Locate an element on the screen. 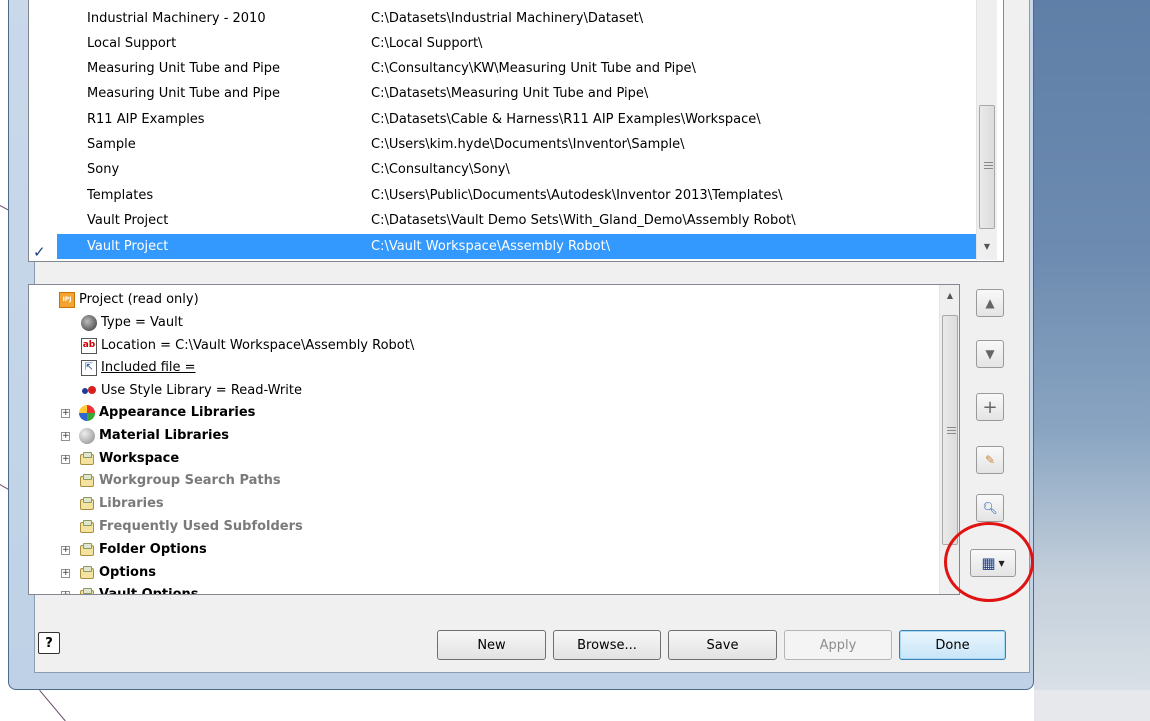 Image resolution: width=1150 pixels, height=721 pixels. project-name: Sample is located at coordinates (111, 144).